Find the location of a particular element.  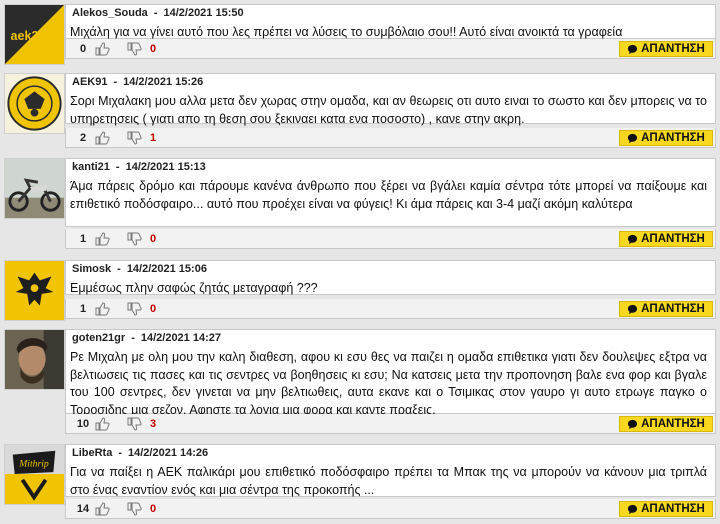

timestamp: 14/2/2021 15:26 is located at coordinates (163, 82).